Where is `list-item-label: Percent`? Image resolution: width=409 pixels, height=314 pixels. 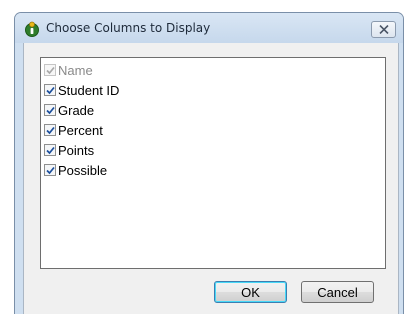
list-item-label: Percent is located at coordinates (80, 130).